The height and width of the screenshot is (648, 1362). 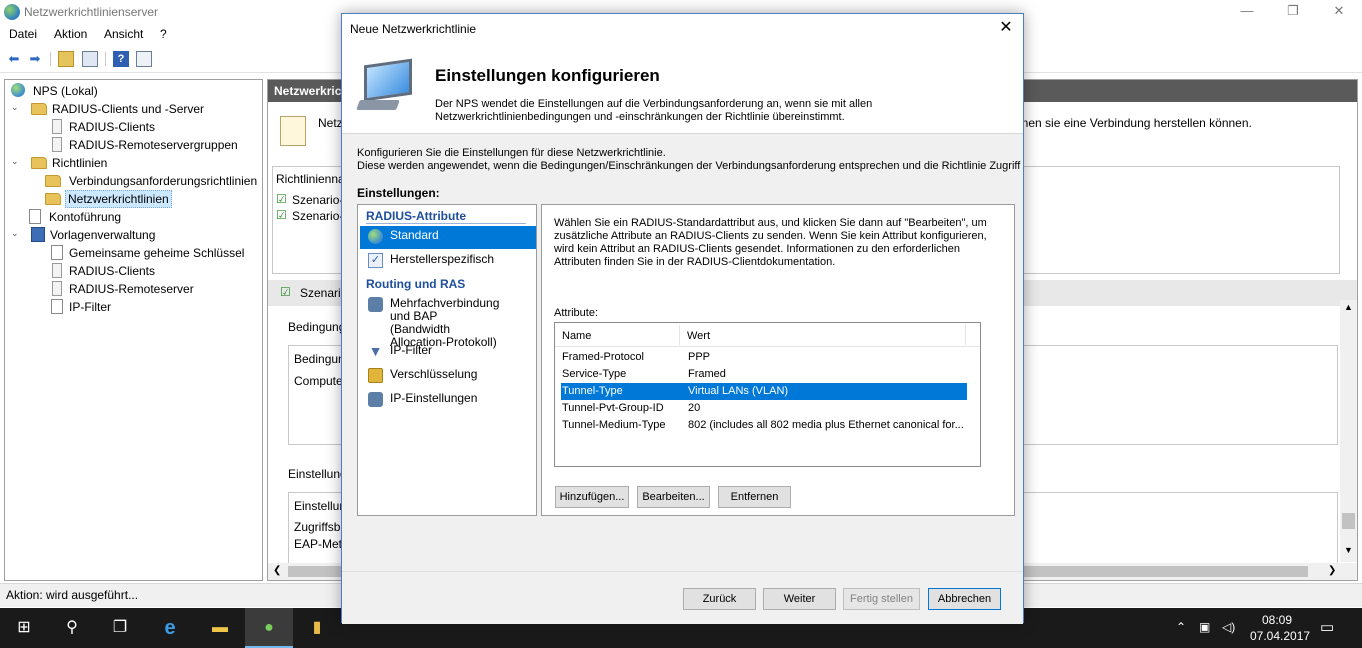 I want to click on scroll-right-icon: ❯, so click(x=1332, y=570).